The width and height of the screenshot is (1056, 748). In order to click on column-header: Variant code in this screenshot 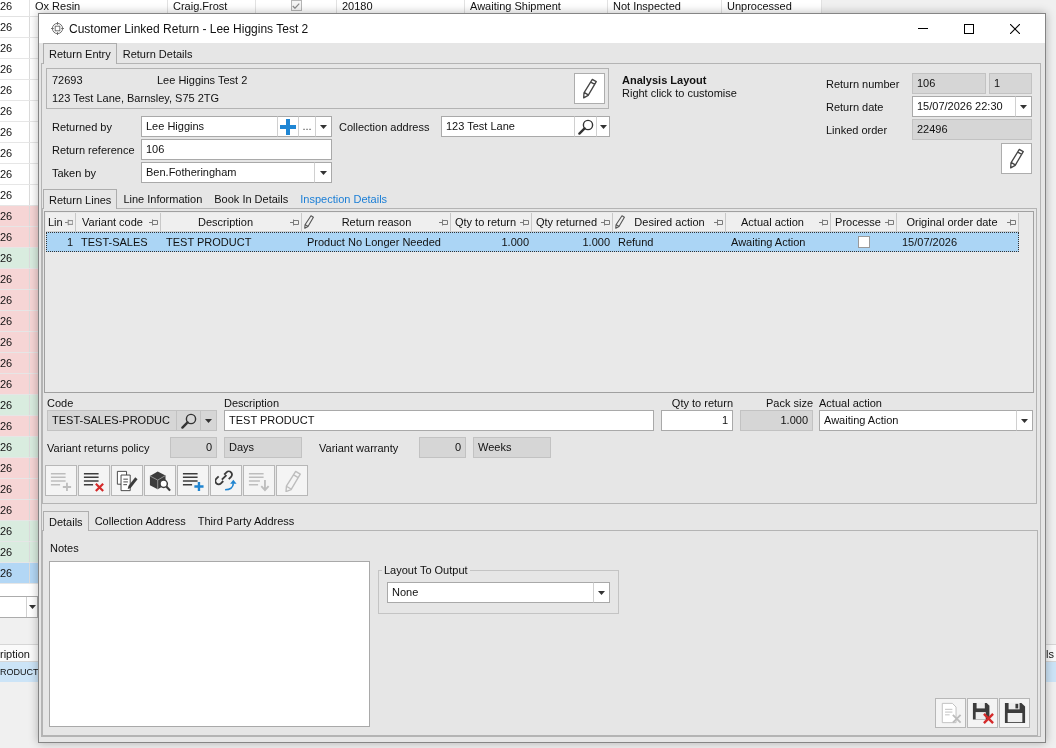, I will do `click(118, 222)`.